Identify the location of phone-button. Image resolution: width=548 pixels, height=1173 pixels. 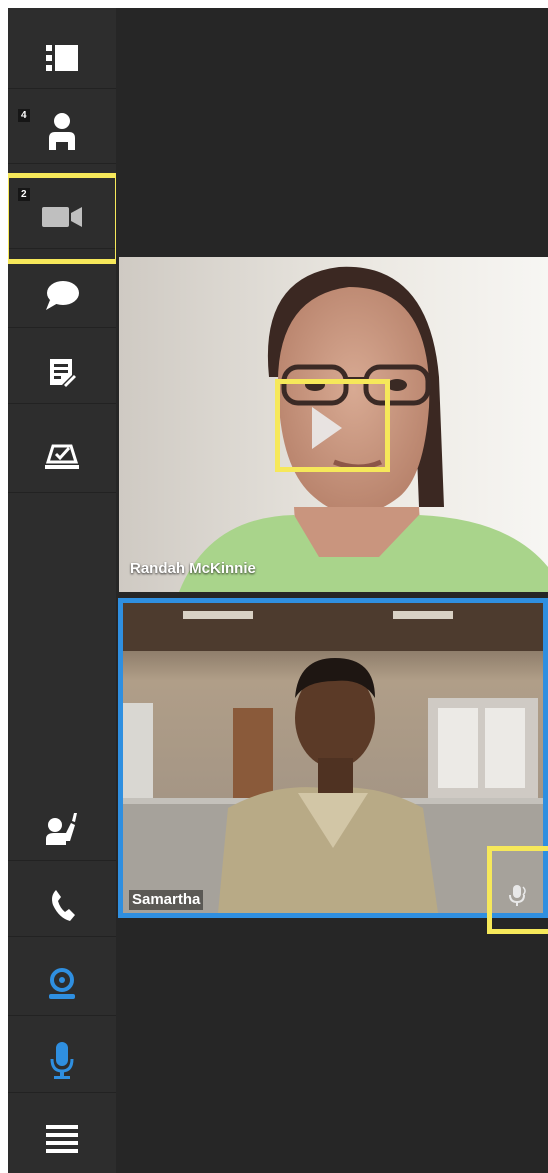
(62, 905).